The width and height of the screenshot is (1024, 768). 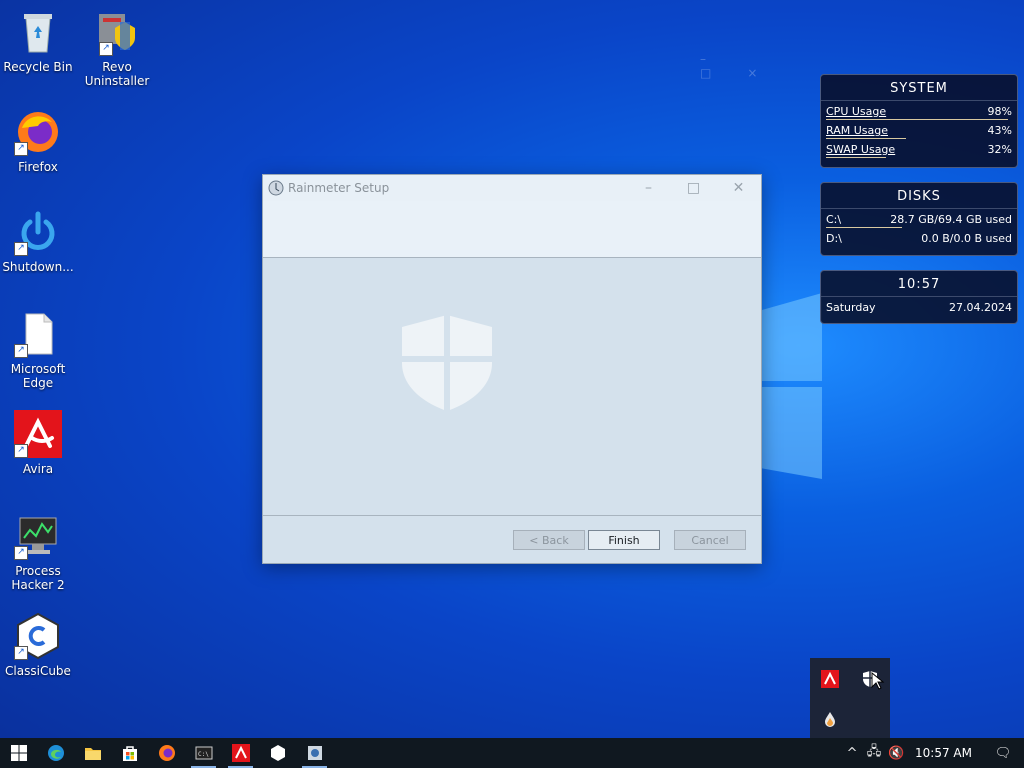 What do you see at coordinates (512, 539) in the screenshot?
I see `dialog-footer: < Back Finish Cancel` at bounding box center [512, 539].